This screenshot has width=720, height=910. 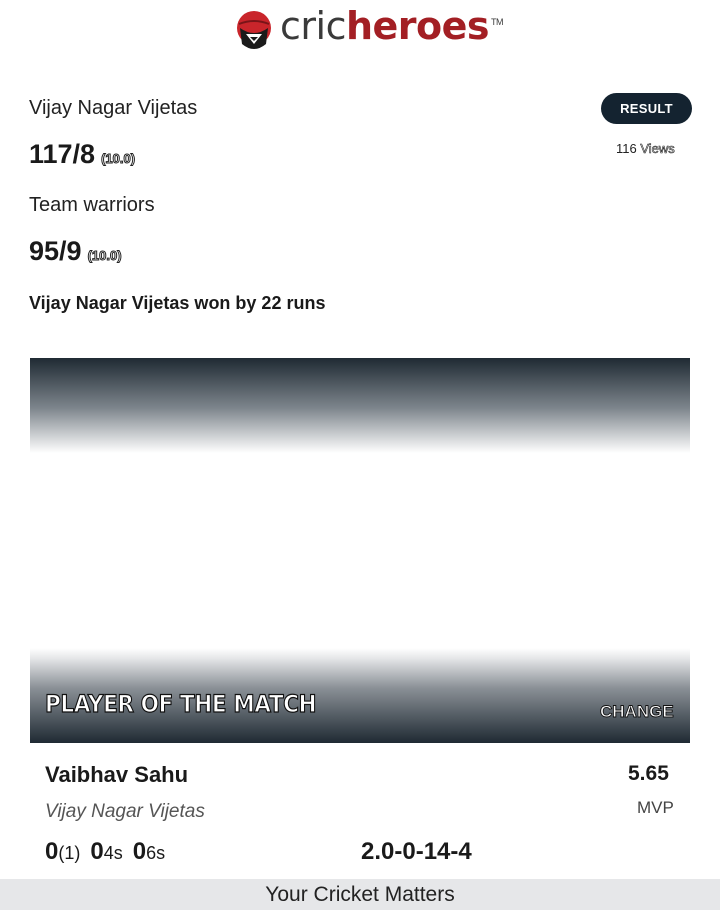 I want to click on team2-name: Team warriors, so click(x=92, y=205).